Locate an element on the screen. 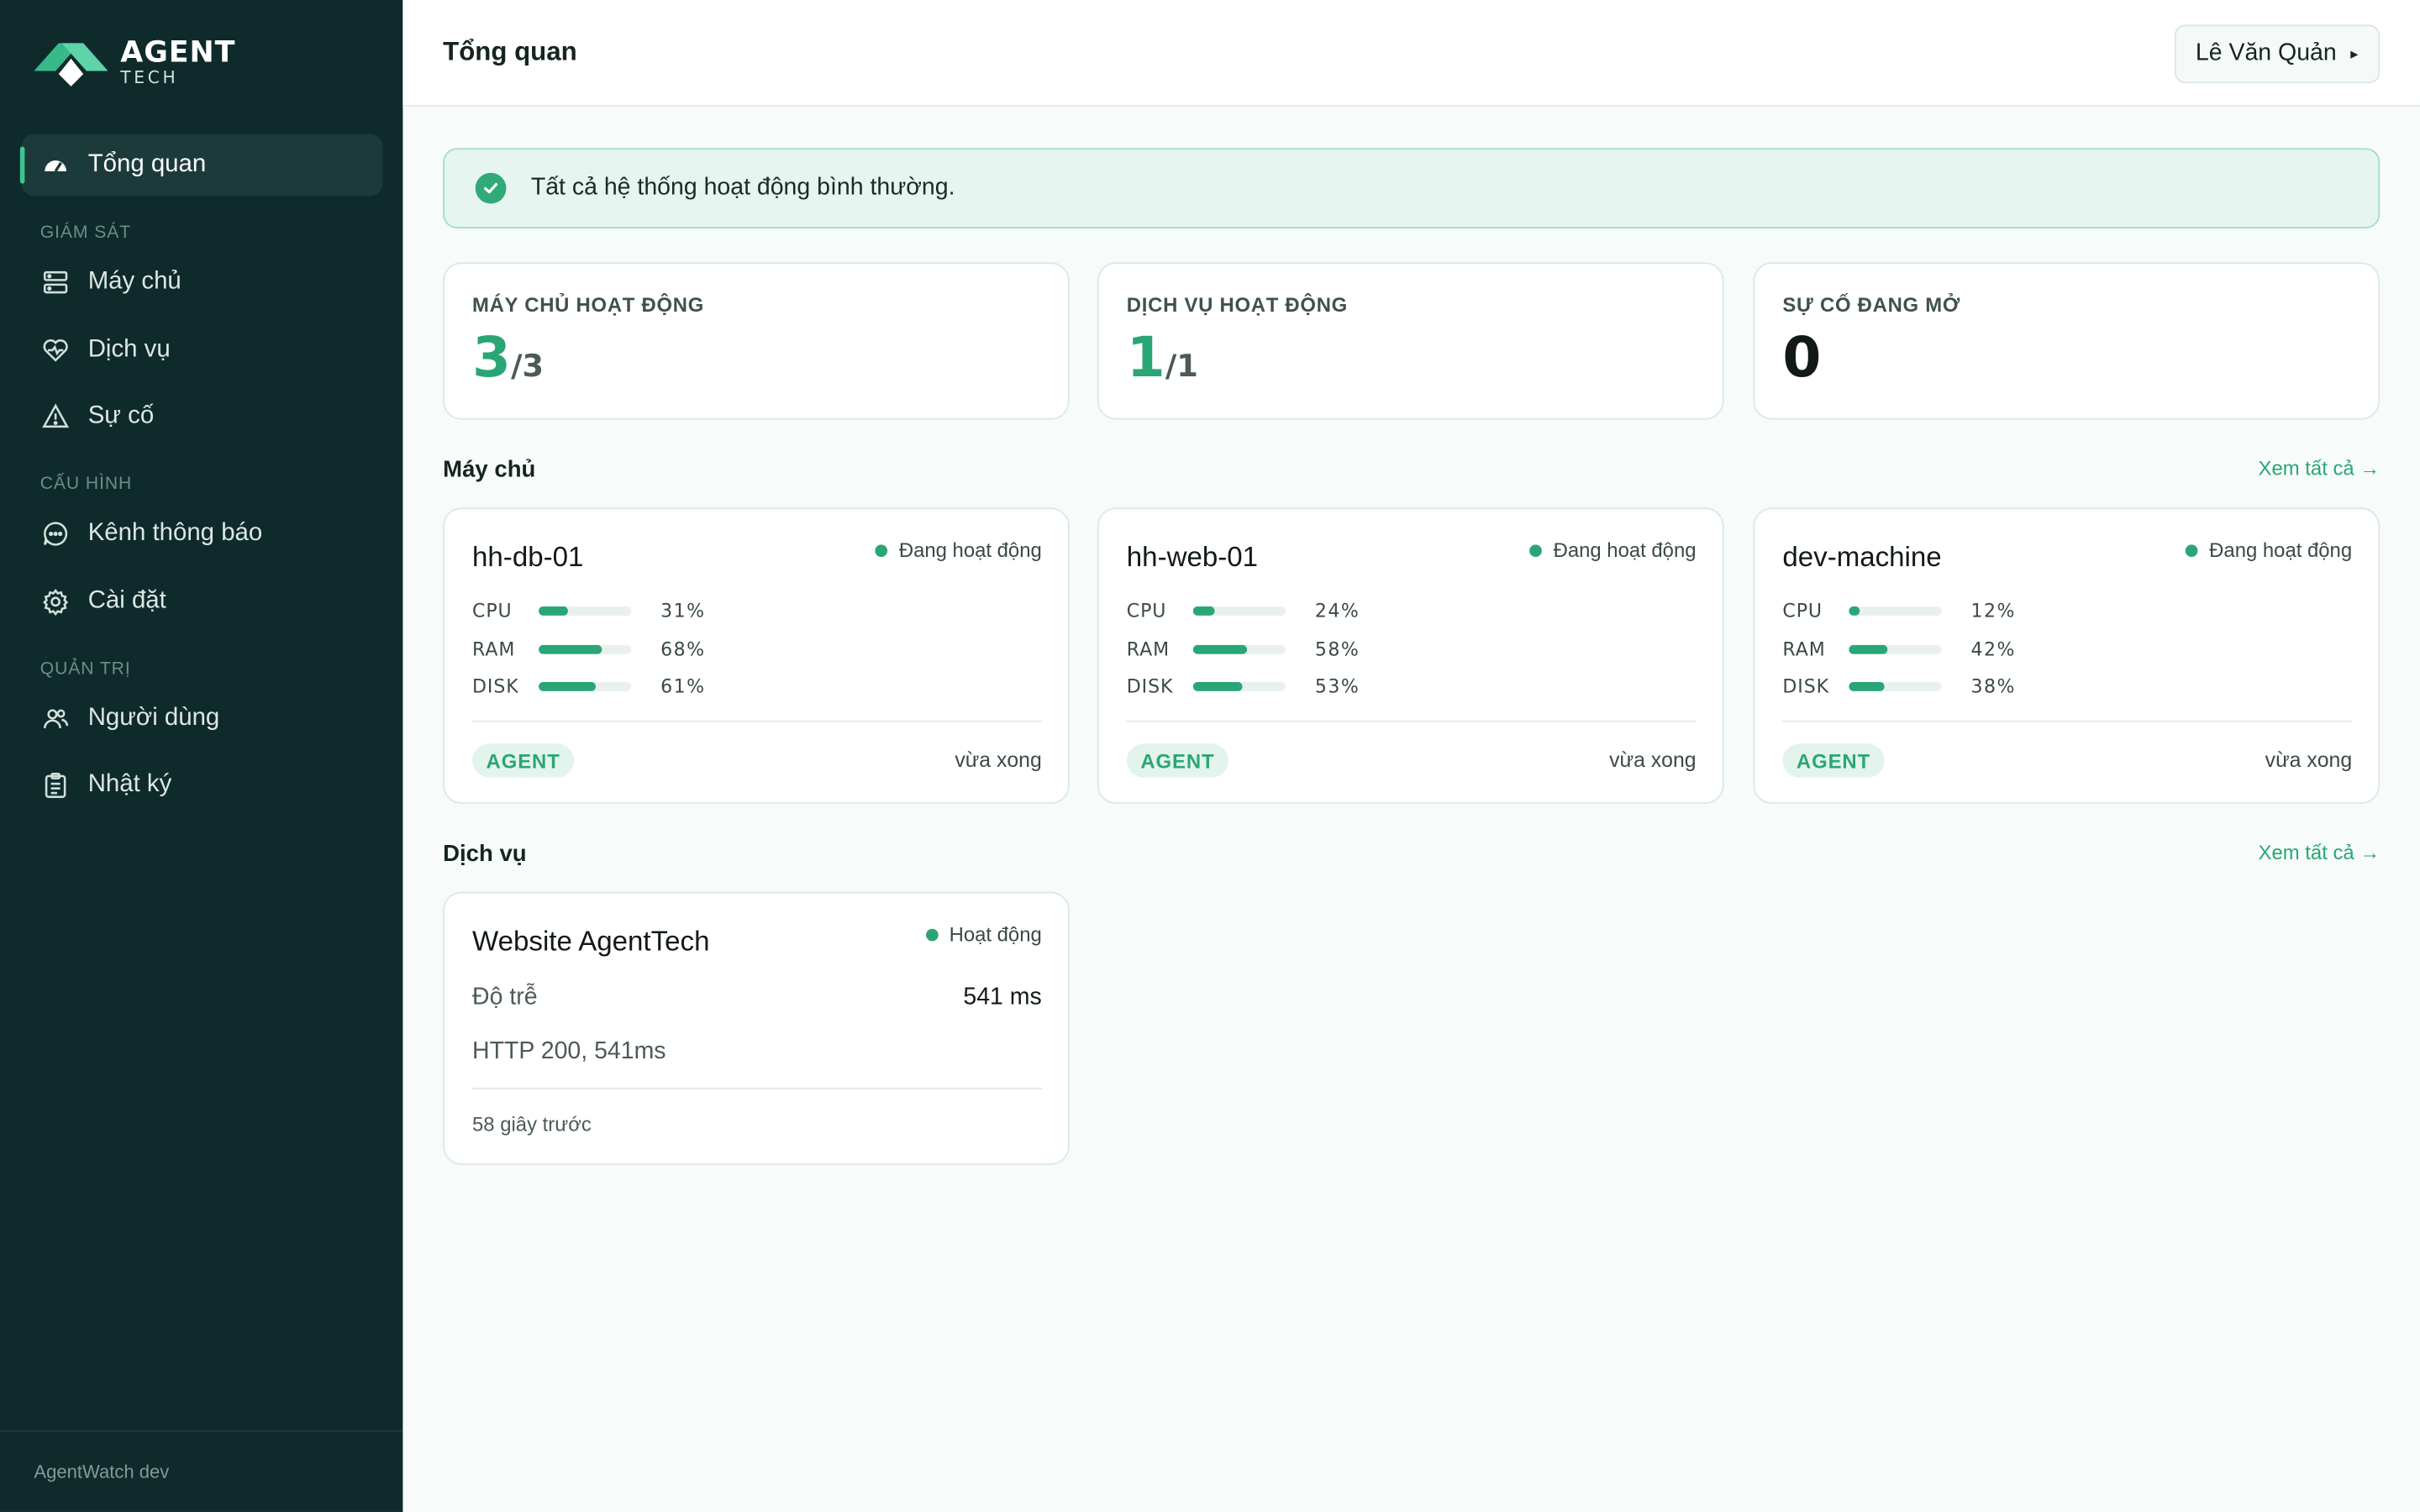 This screenshot has height=1512, width=2420. metric-value: 68% is located at coordinates (683, 649).